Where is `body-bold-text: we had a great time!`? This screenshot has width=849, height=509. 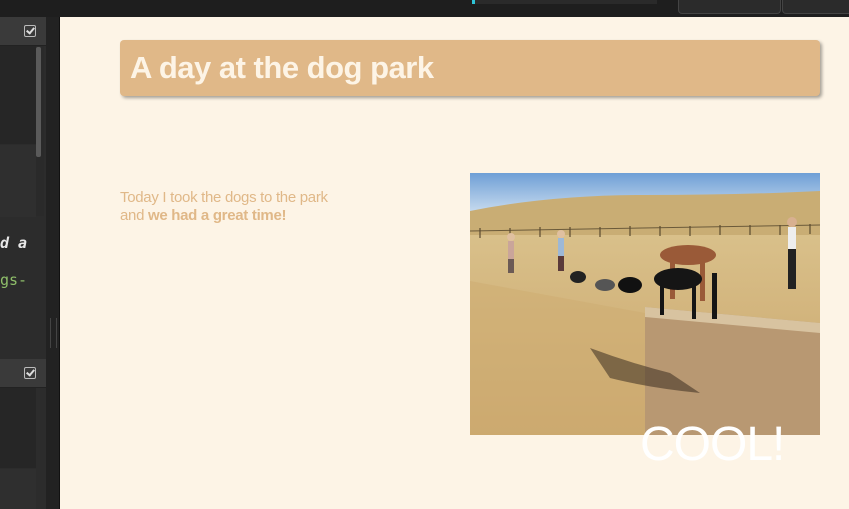
body-bold-text: we had a great time! is located at coordinates (217, 215).